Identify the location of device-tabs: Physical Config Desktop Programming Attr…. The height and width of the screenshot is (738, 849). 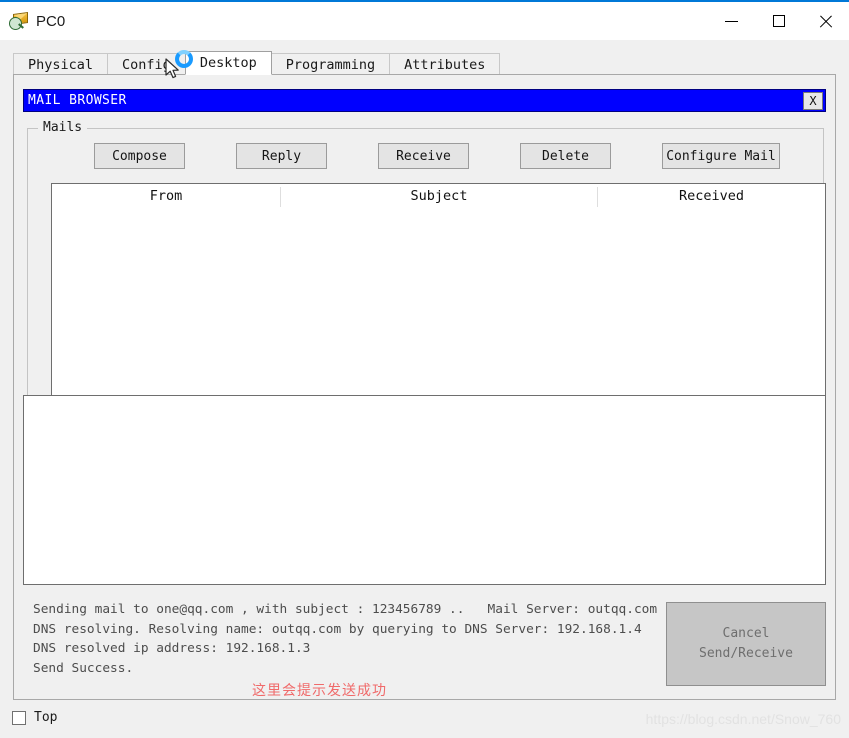
(257, 63).